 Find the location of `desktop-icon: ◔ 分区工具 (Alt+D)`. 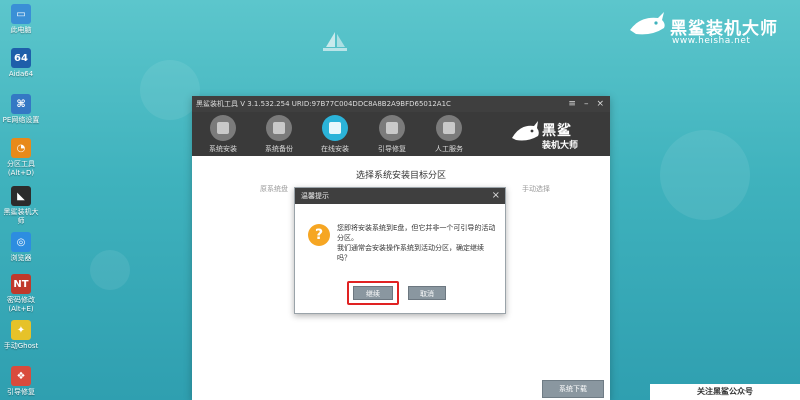

desktop-icon: ◔ 分区工具 (Alt+D) is located at coordinates (21, 158).